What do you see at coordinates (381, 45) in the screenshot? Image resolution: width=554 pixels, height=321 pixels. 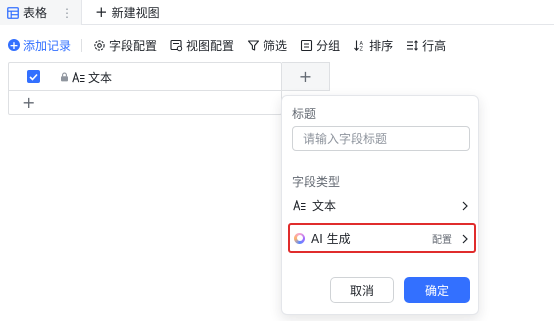 I see `sort-label: 排序` at bounding box center [381, 45].